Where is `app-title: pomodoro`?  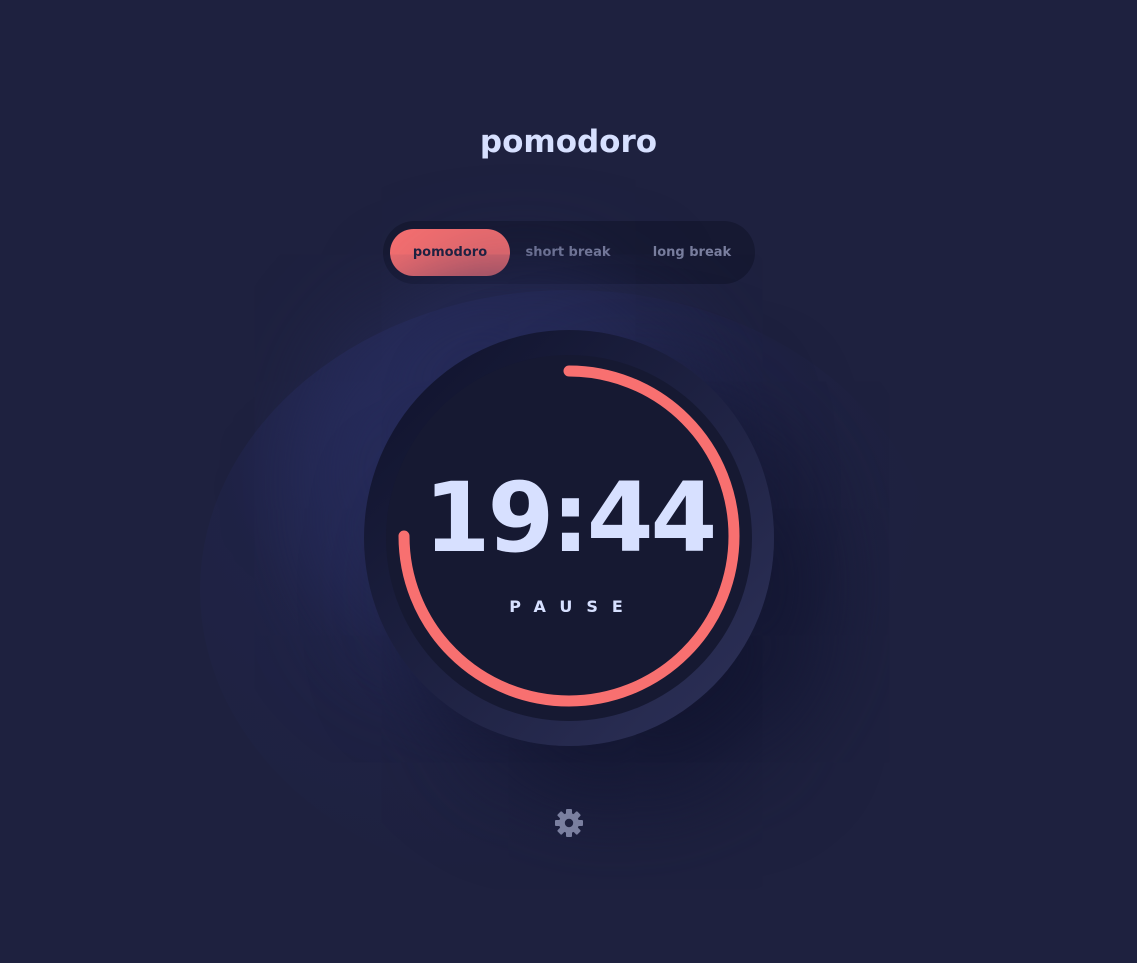 app-title: pomodoro is located at coordinates (568, 142).